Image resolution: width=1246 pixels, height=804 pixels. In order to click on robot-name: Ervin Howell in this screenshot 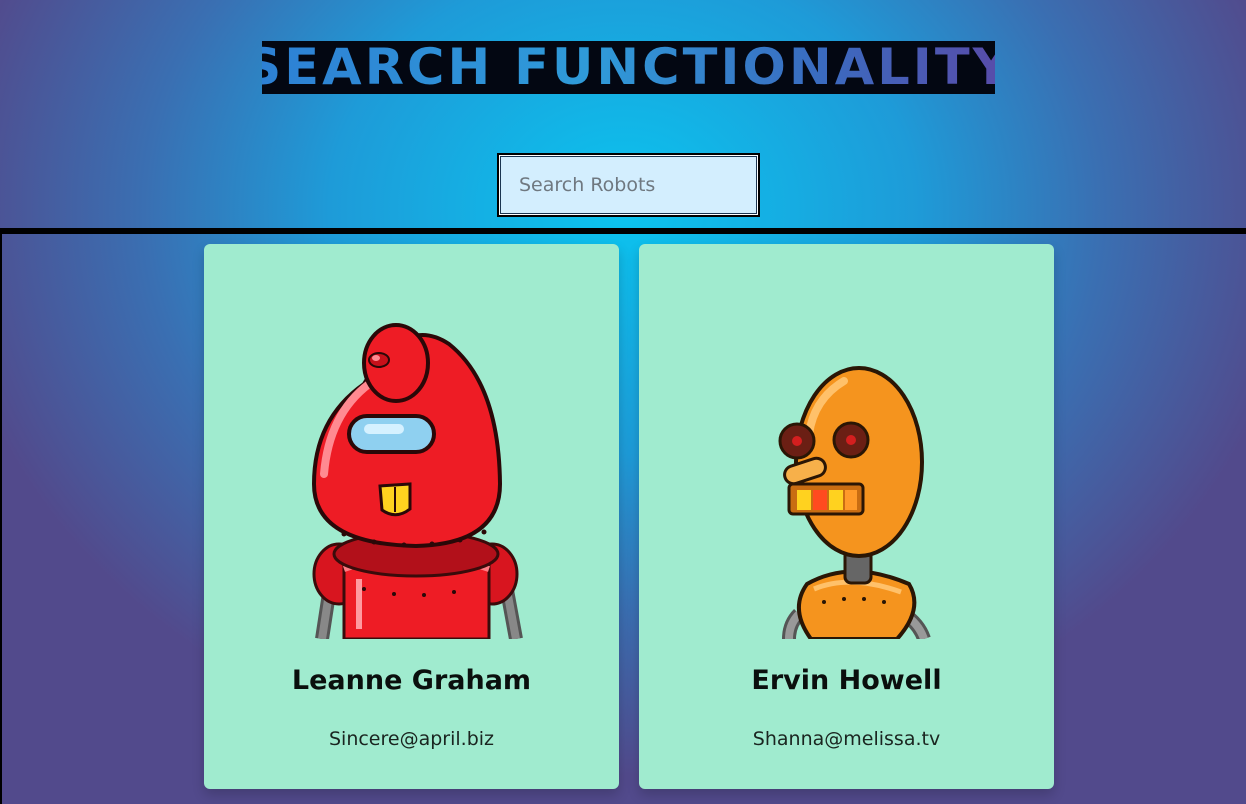, I will do `click(846, 680)`.